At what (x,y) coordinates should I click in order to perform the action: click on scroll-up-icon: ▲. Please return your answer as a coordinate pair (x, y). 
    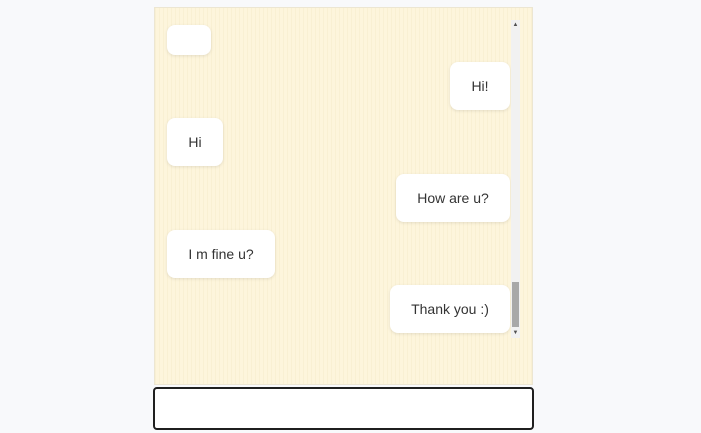
    Looking at the image, I should click on (515, 25).